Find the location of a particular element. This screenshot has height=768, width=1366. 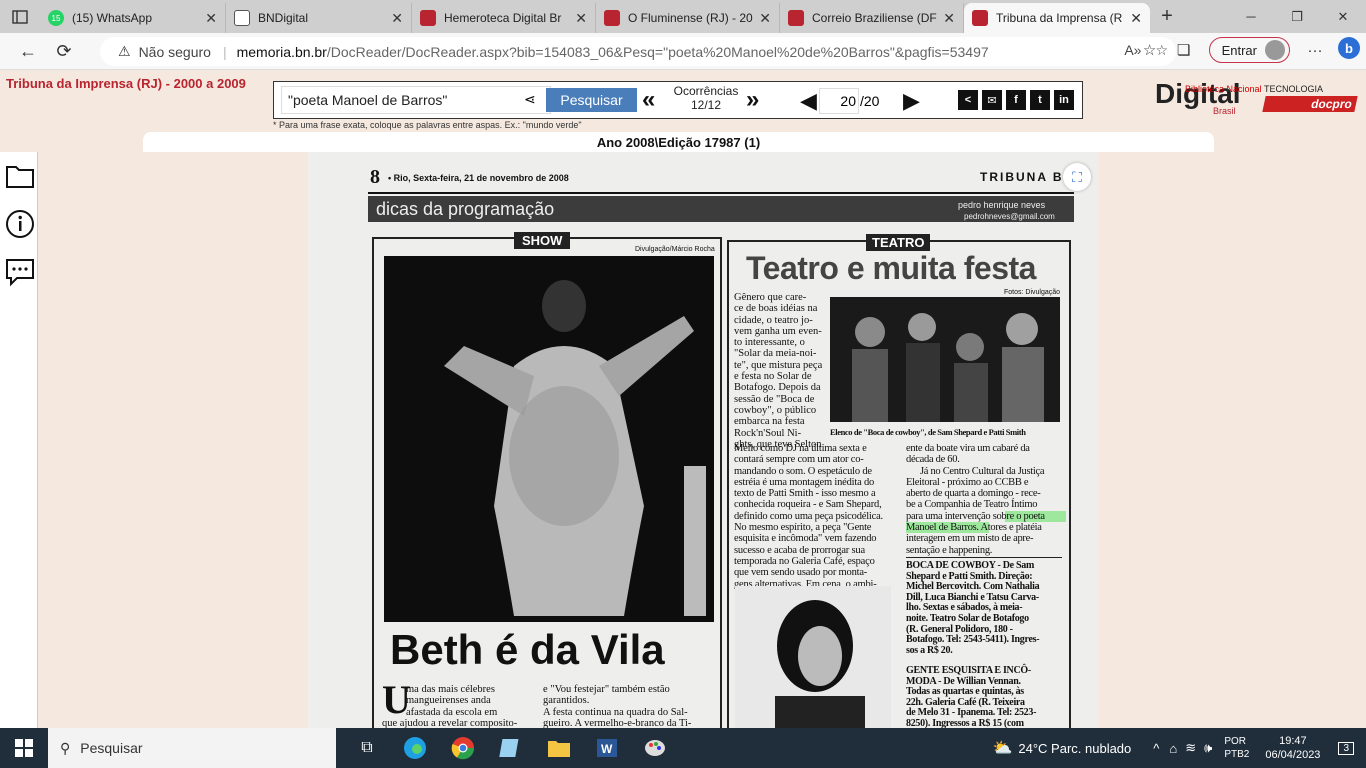

tab-whatsapp: 15 (15) WhatsApp ✕ is located at coordinates (133, 18).